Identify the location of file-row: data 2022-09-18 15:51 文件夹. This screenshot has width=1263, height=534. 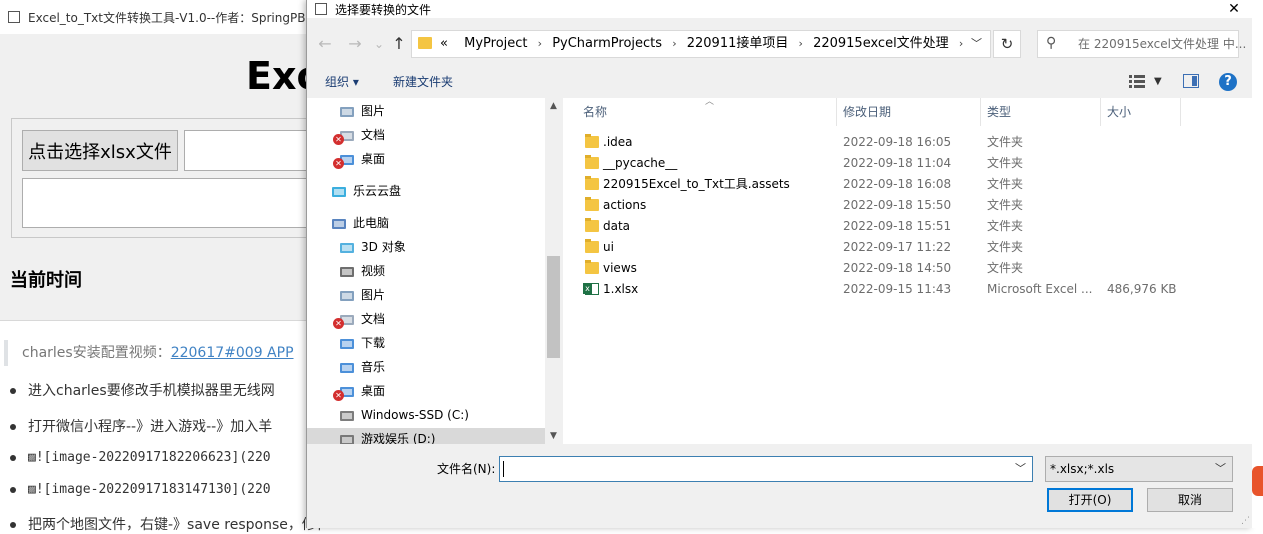
(907, 226).